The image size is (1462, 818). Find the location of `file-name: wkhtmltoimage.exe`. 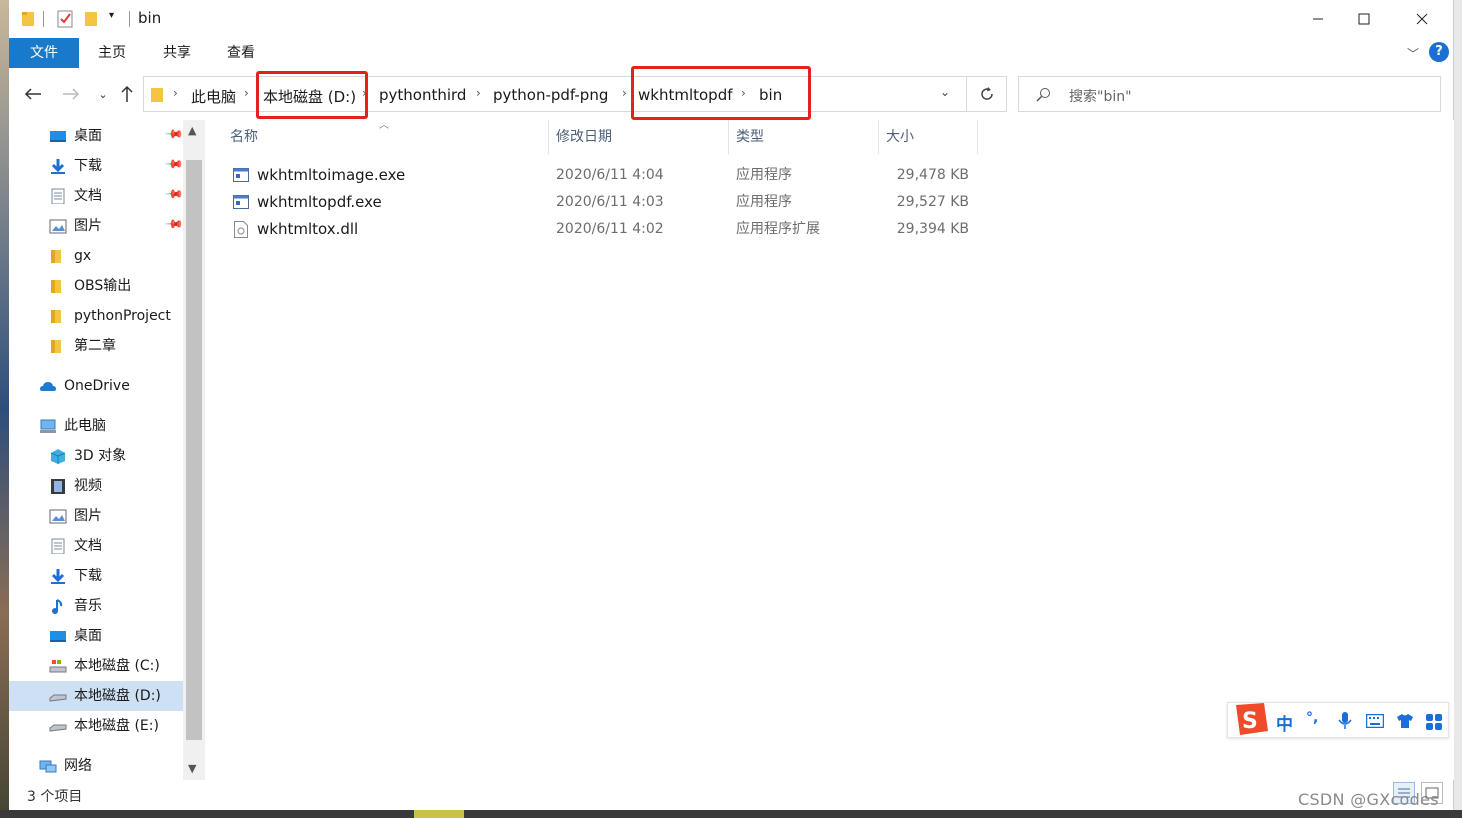

file-name: wkhtmltoimage.exe is located at coordinates (331, 175).